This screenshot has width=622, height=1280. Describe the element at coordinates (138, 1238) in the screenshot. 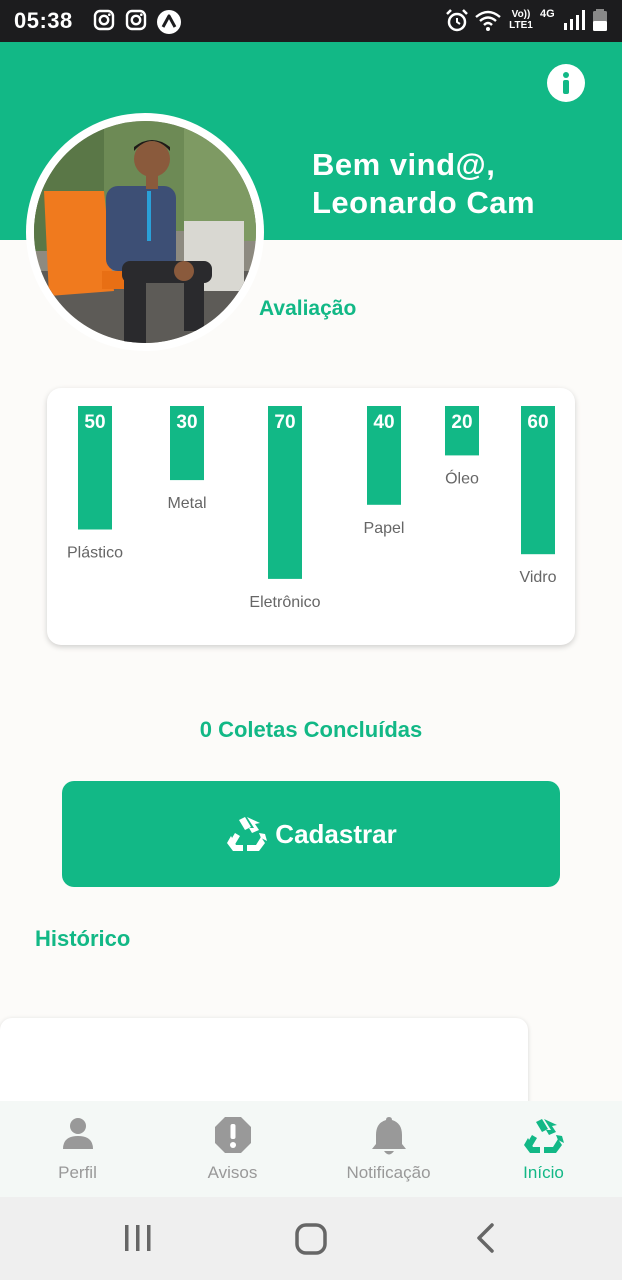

I see `recent-apps-icon` at that location.